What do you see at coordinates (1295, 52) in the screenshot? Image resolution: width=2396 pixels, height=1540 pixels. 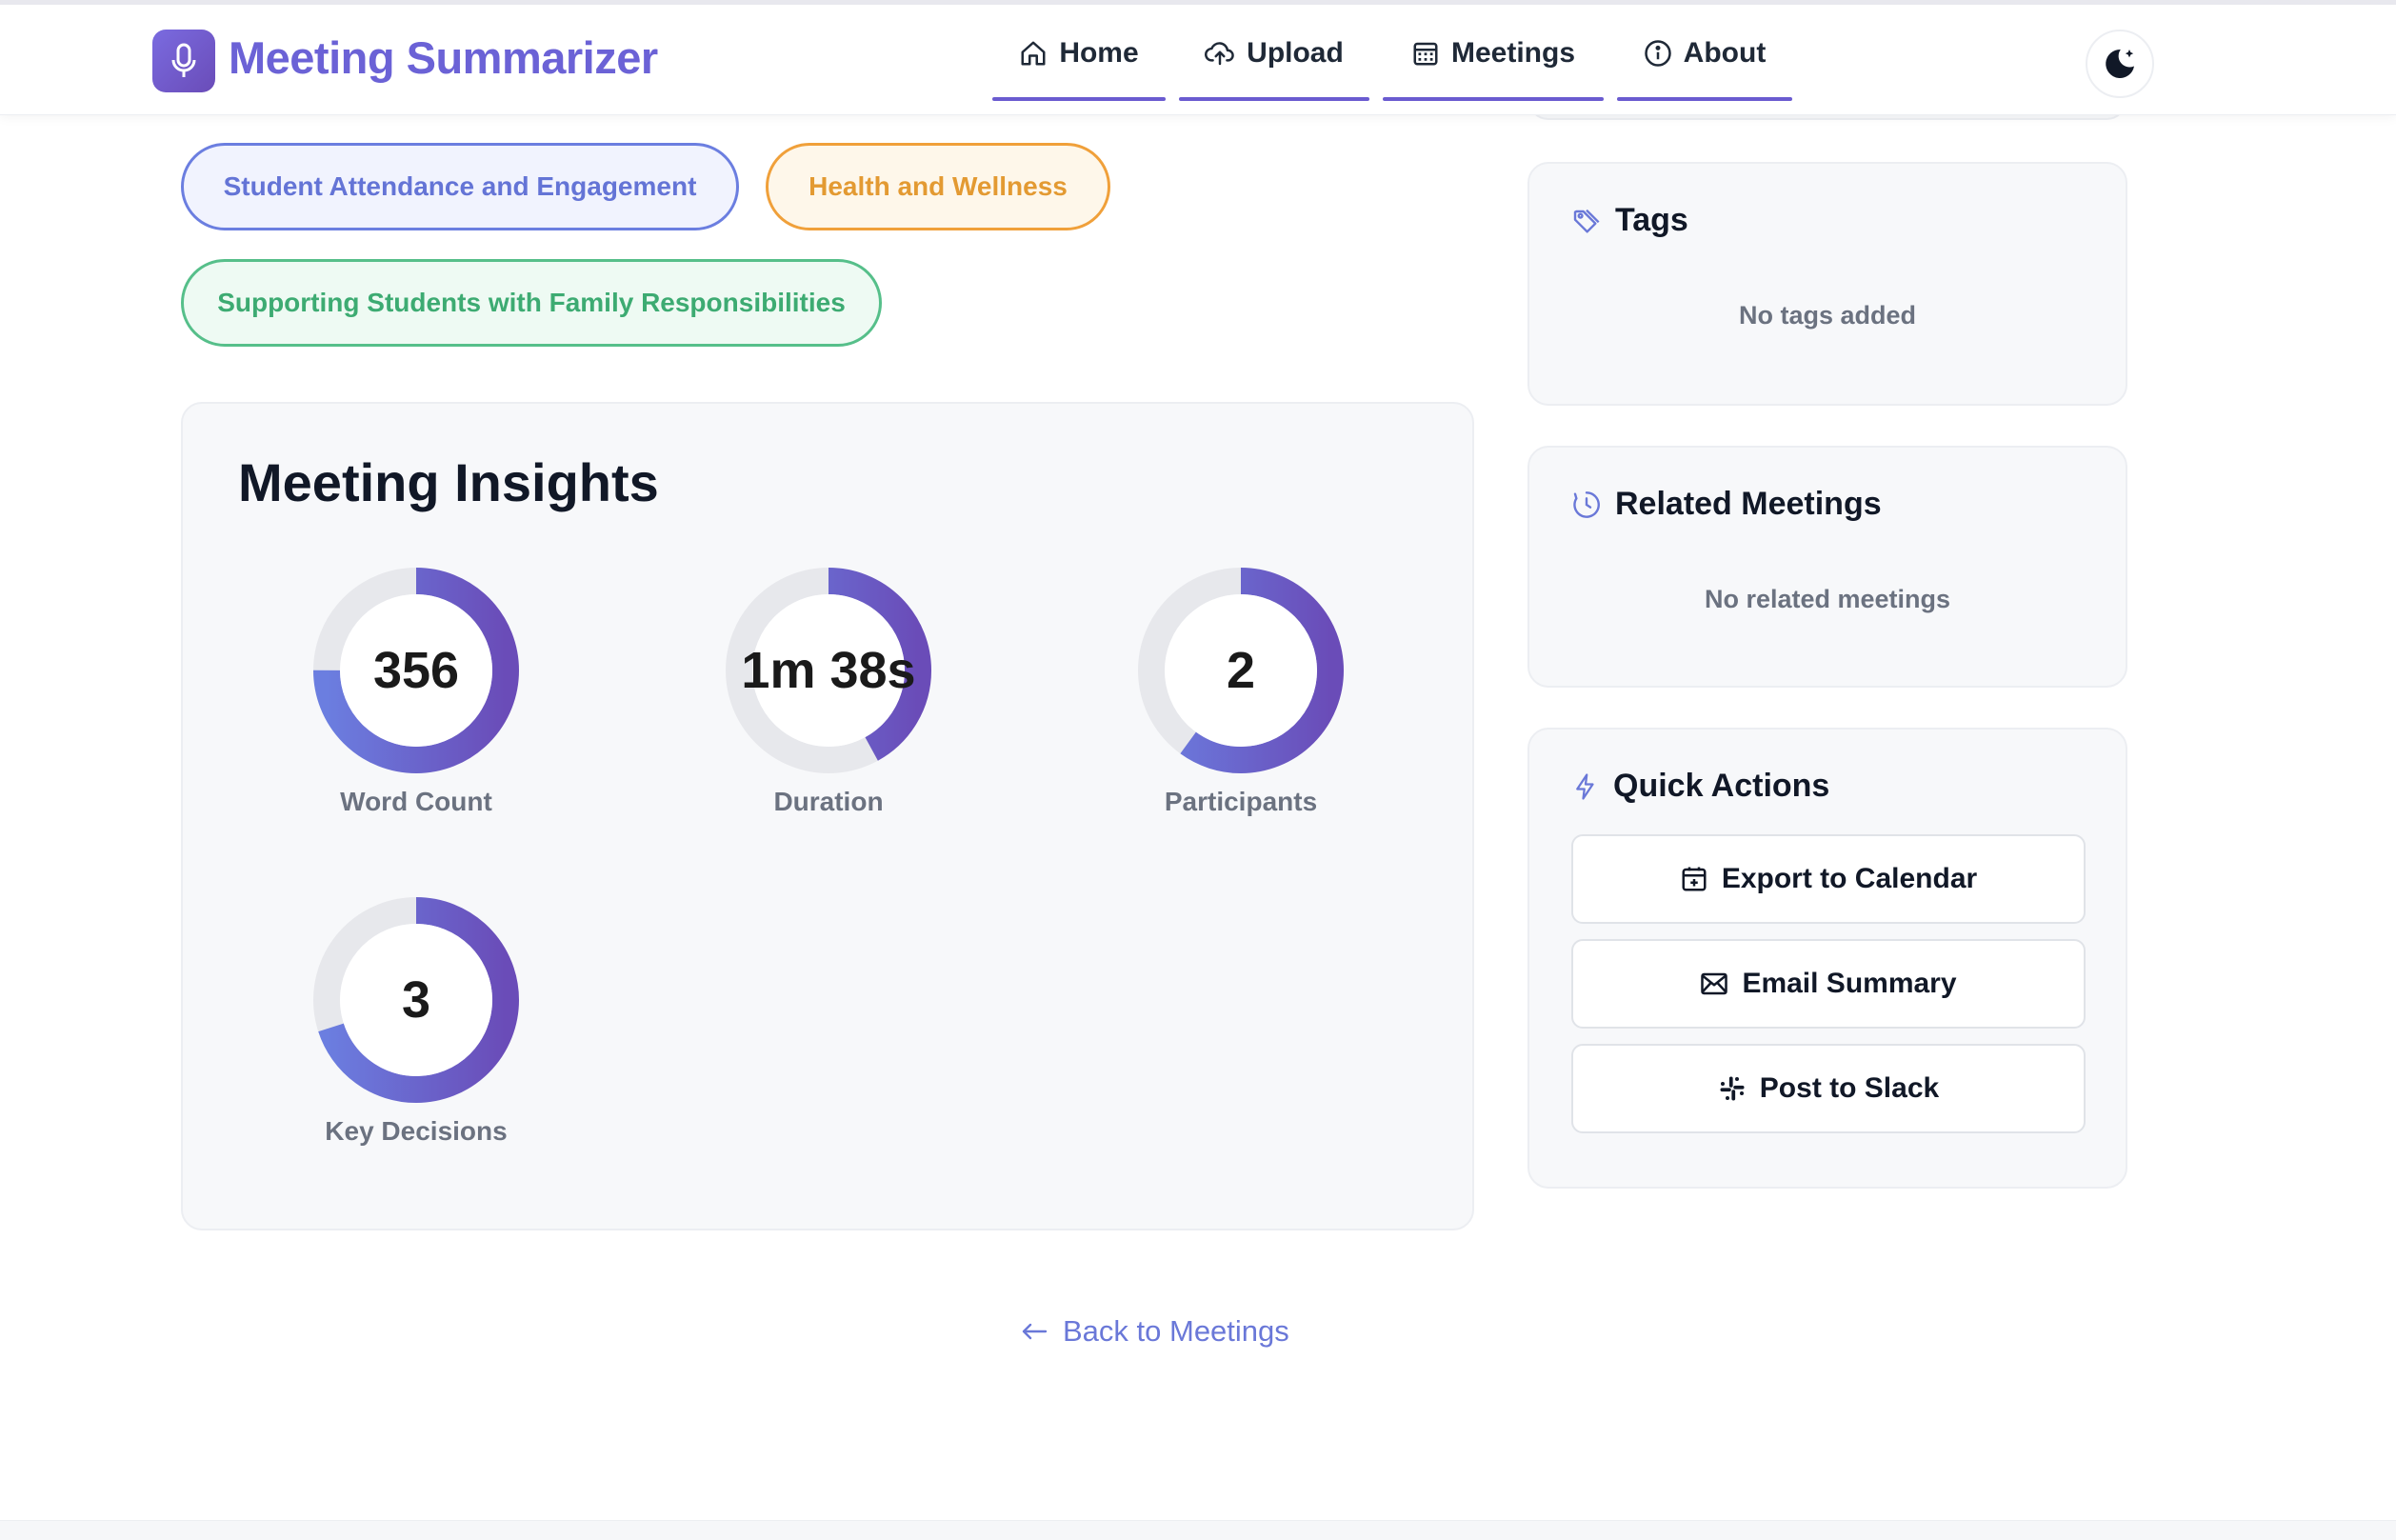 I see `nav-upload-label: Upload` at bounding box center [1295, 52].